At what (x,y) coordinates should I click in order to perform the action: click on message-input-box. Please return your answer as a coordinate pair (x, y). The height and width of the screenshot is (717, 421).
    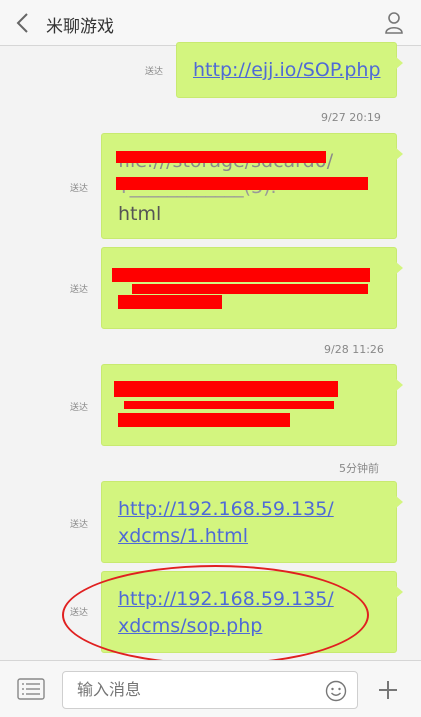
    Looking at the image, I should click on (210, 690).